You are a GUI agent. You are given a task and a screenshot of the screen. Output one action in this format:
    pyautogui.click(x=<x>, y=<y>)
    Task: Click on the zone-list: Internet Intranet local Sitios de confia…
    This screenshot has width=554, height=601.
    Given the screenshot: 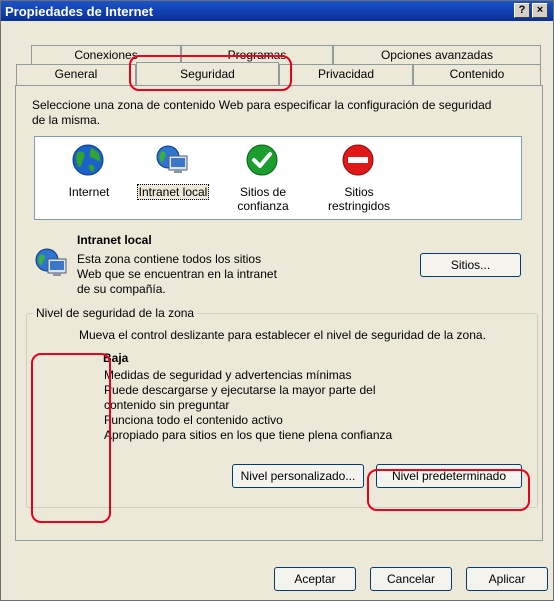 What is the action you would take?
    pyautogui.click(x=278, y=178)
    